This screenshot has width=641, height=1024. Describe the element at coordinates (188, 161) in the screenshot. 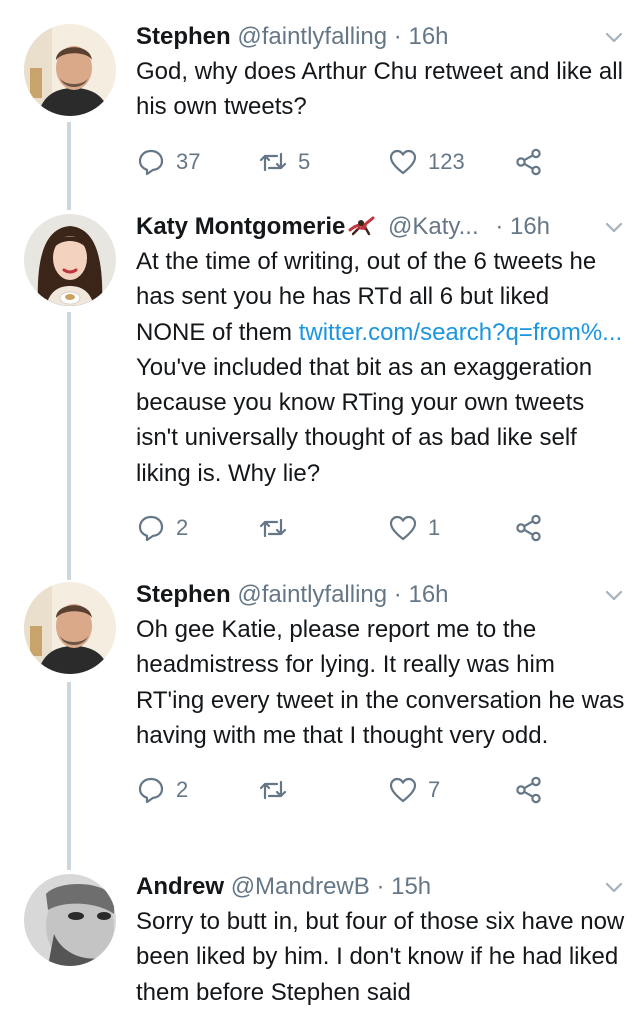

I see `reply-count: 37` at that location.